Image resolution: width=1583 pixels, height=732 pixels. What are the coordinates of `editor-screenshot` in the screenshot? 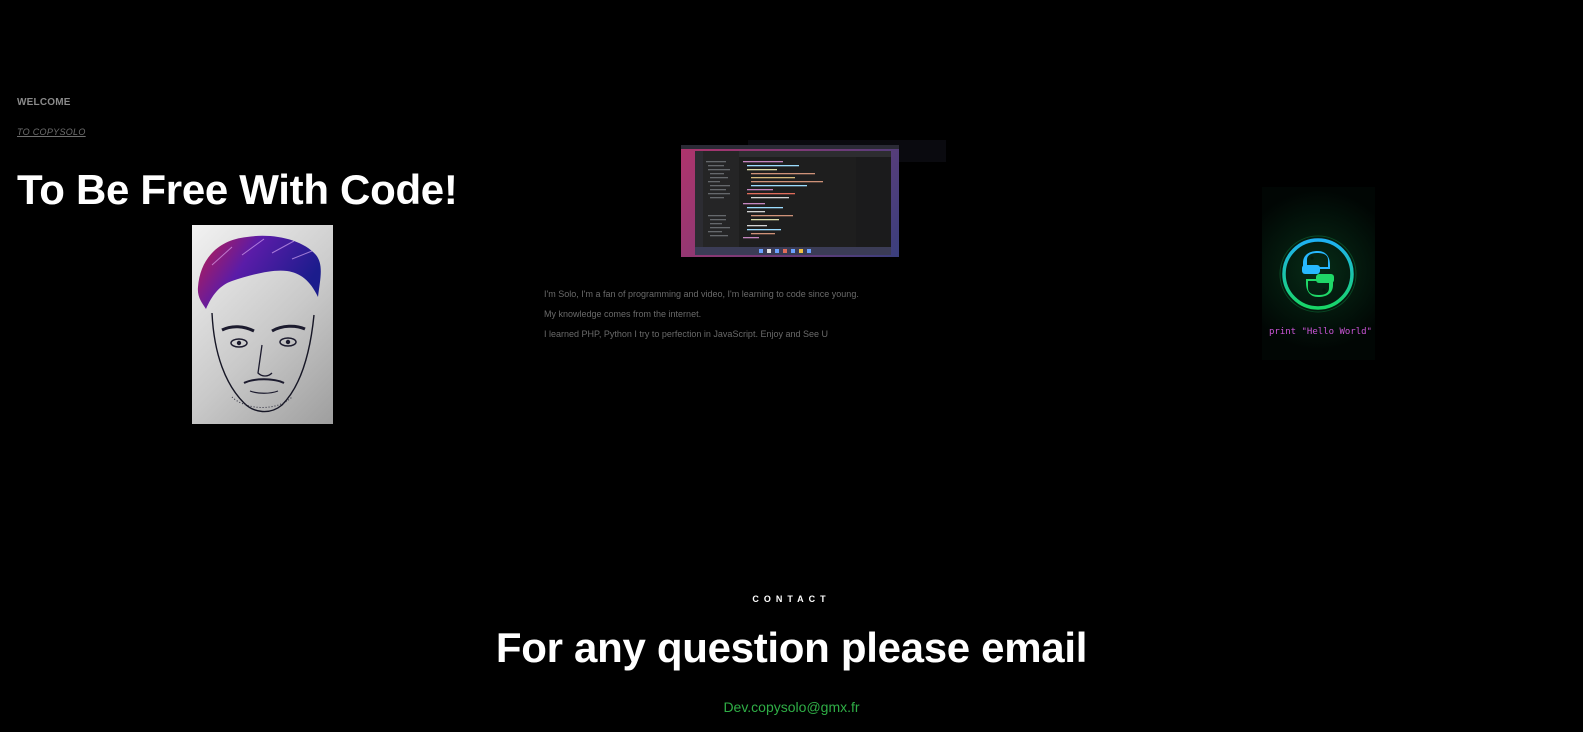 It's located at (790, 201).